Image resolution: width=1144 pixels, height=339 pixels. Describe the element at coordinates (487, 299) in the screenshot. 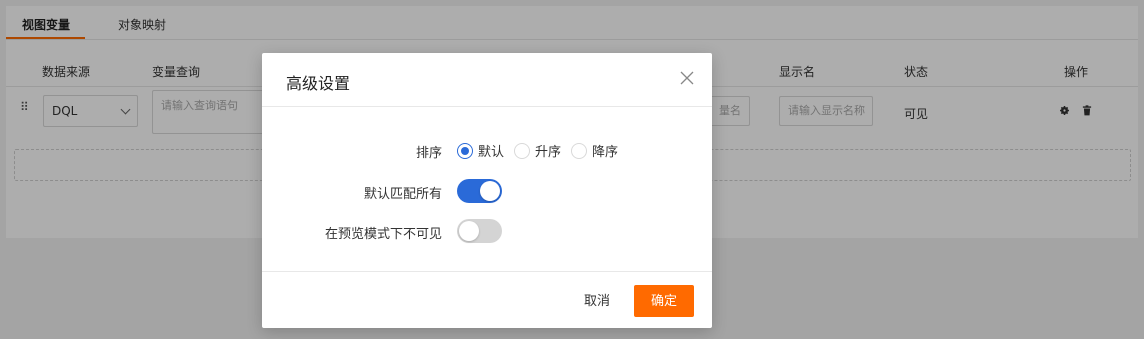

I see `dialog-footer: 取消 确定` at that location.